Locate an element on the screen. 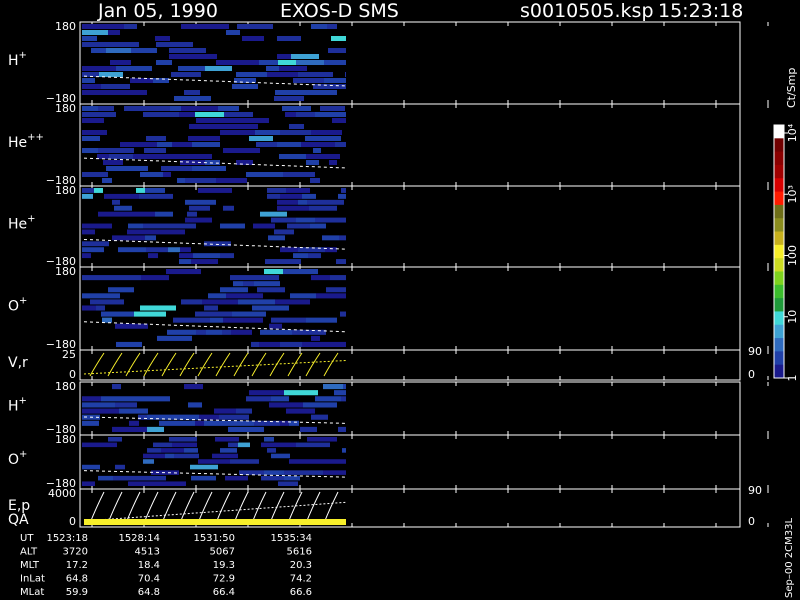 Image resolution: width=800 pixels, height=600 pixels. panel-label: V,r is located at coordinates (18, 363).